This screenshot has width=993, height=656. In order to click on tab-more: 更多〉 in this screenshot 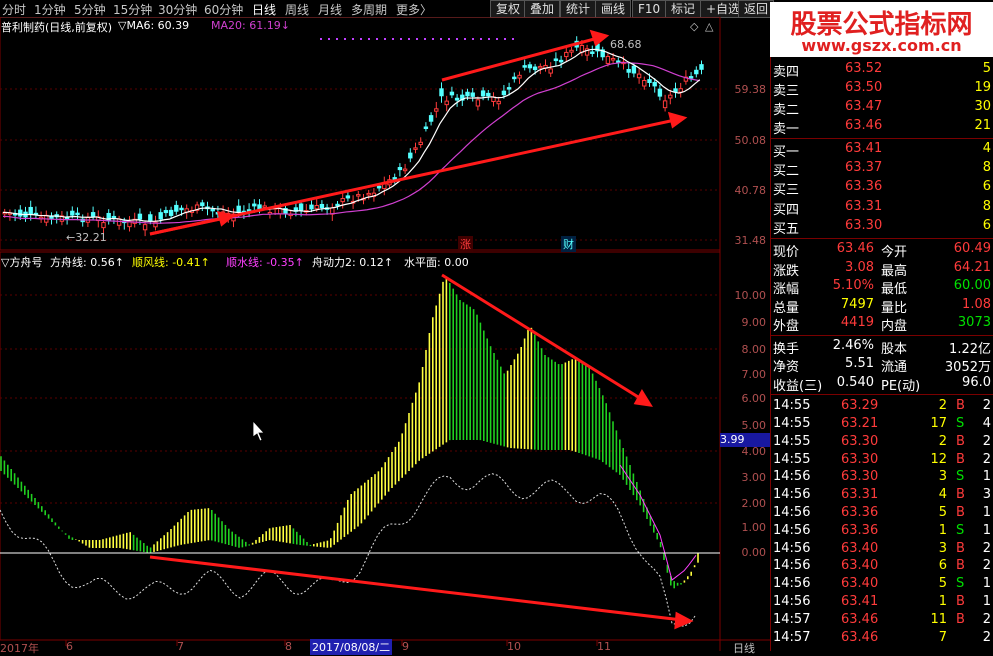, I will do `click(414, 9)`.